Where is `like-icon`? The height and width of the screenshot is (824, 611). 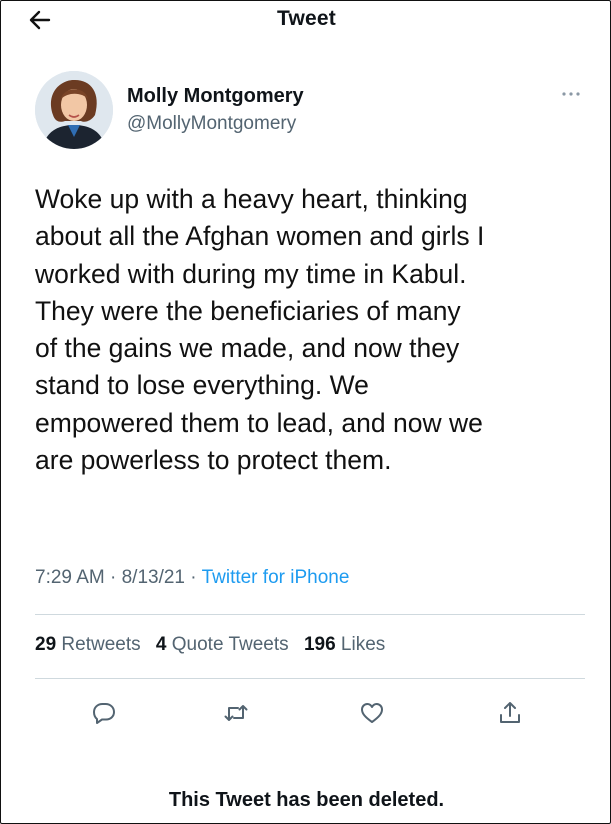 like-icon is located at coordinates (372, 713).